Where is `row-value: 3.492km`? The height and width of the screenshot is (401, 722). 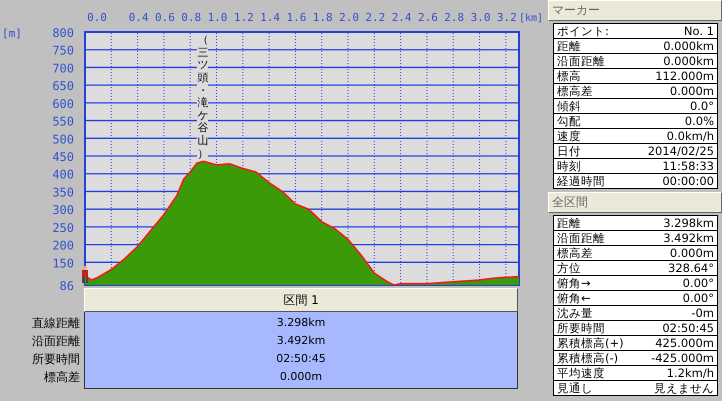
row-value: 3.492km is located at coordinates (301, 341).